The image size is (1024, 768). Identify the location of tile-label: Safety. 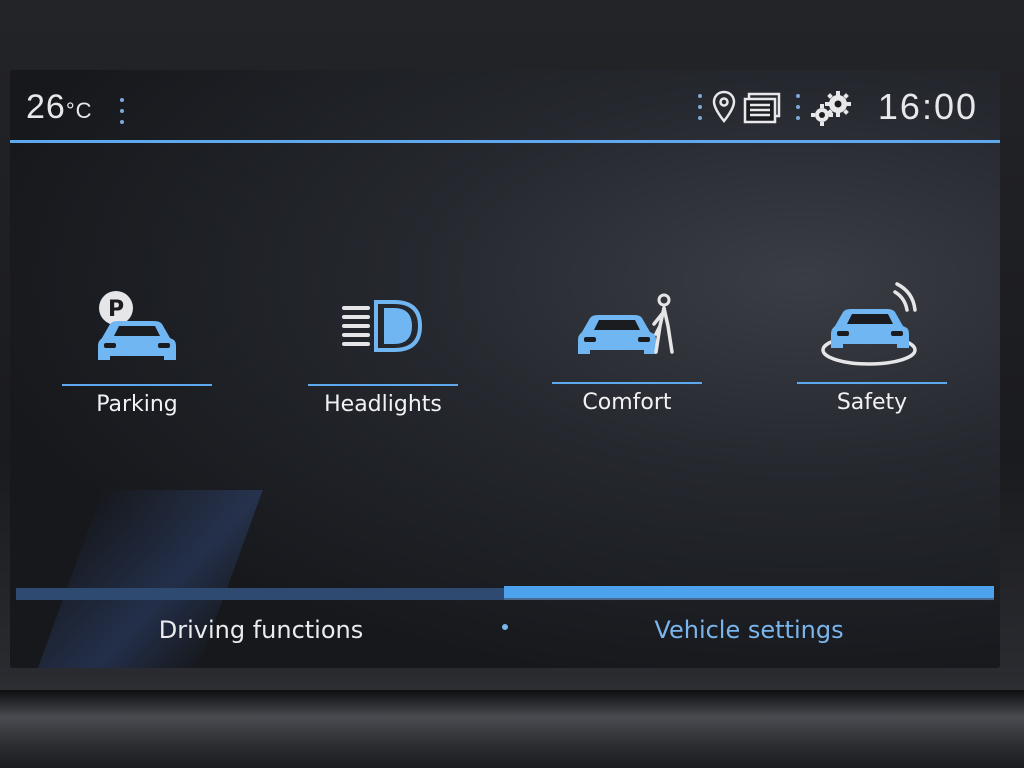
(872, 402).